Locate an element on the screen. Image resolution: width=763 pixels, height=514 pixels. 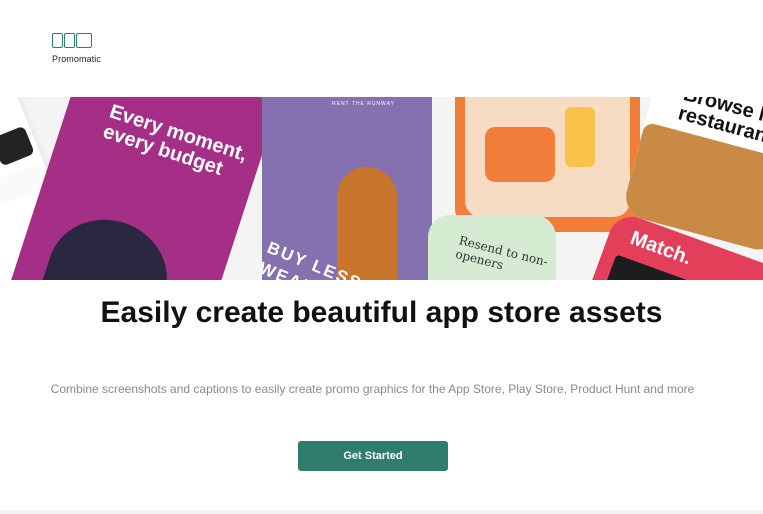
illustration-panel is located at coordinates (547, 157).